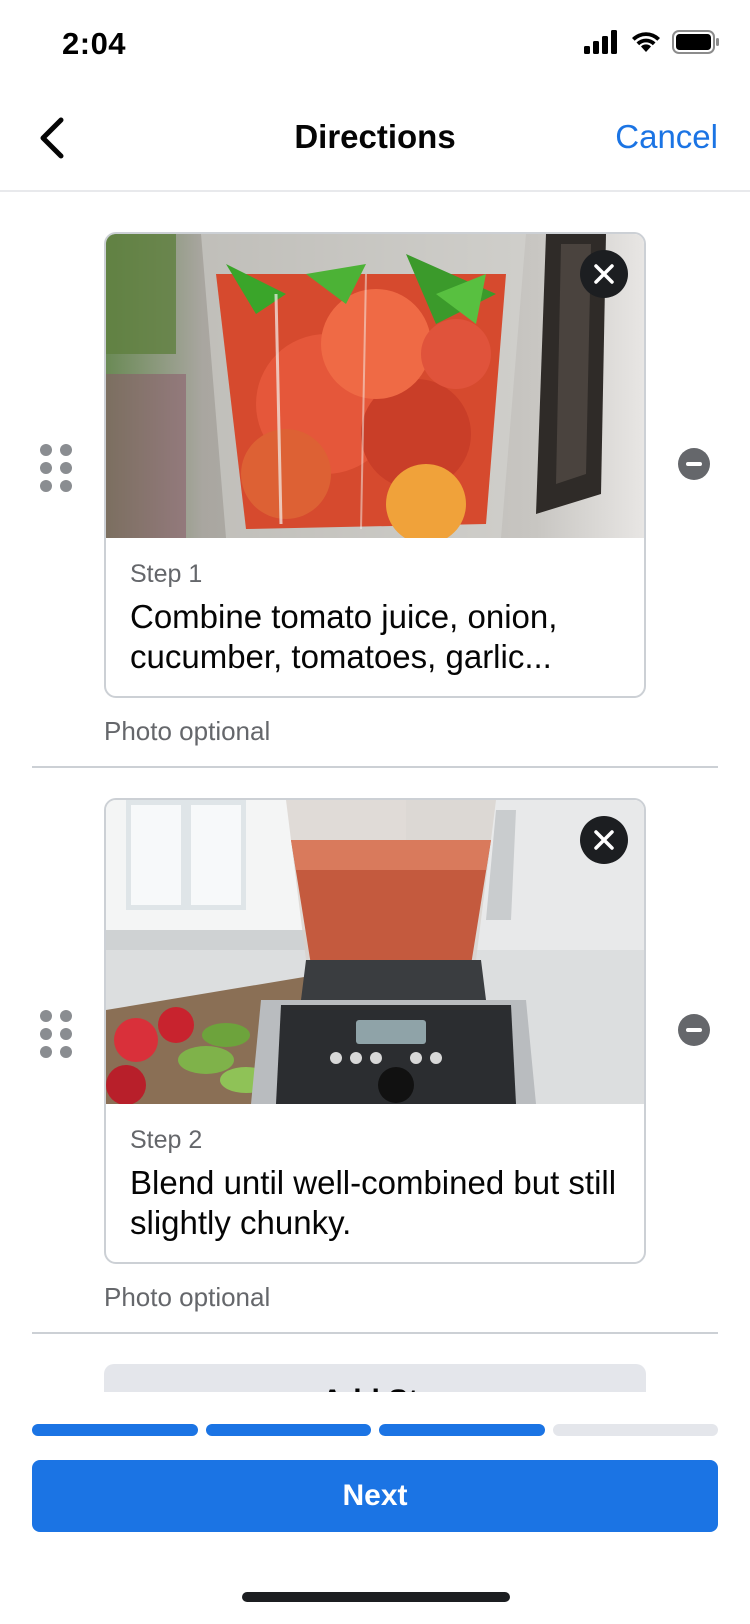  I want to click on progress-indicator, so click(375, 1430).